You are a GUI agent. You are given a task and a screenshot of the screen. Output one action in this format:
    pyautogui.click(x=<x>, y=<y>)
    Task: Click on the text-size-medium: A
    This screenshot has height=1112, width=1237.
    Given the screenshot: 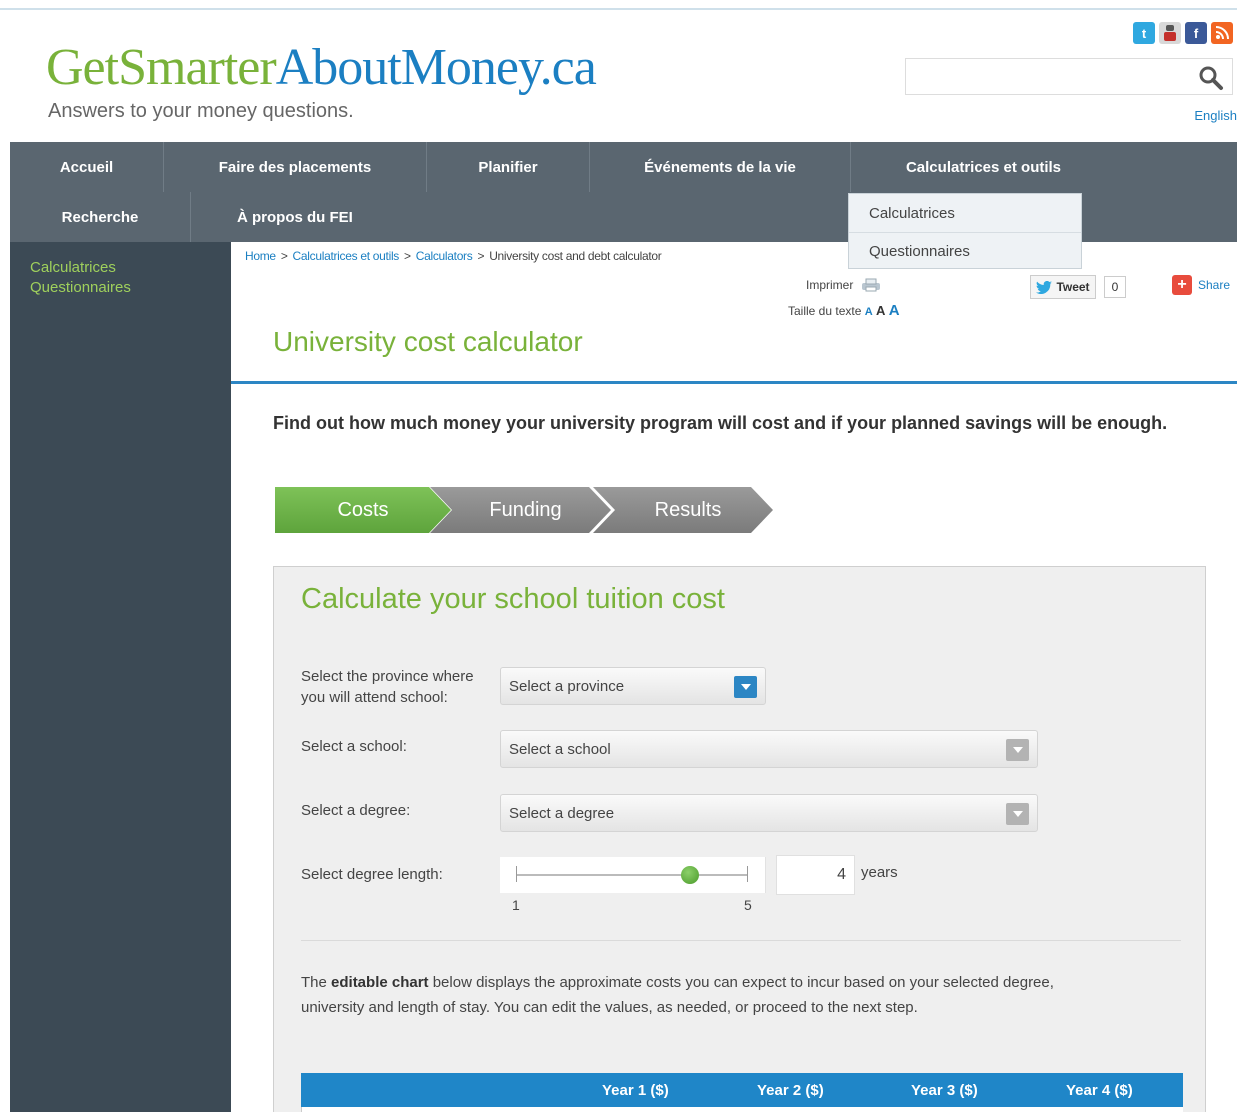 What is the action you would take?
    pyautogui.click(x=880, y=310)
    